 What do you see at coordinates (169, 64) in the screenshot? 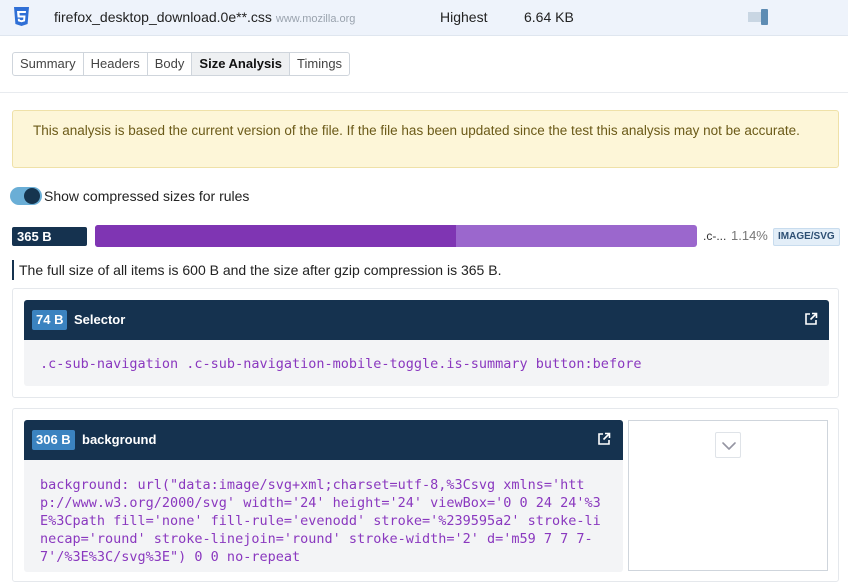
I see `tab-body: Body` at bounding box center [169, 64].